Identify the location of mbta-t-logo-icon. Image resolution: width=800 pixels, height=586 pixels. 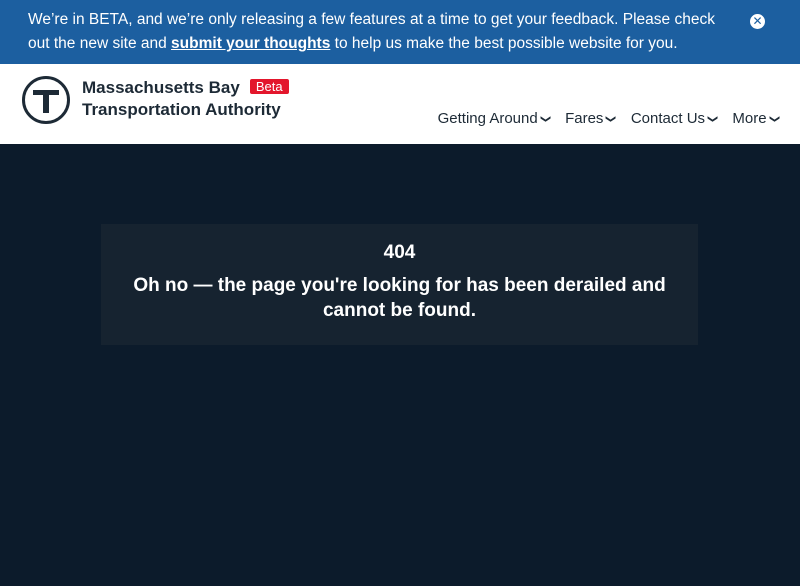
(46, 100).